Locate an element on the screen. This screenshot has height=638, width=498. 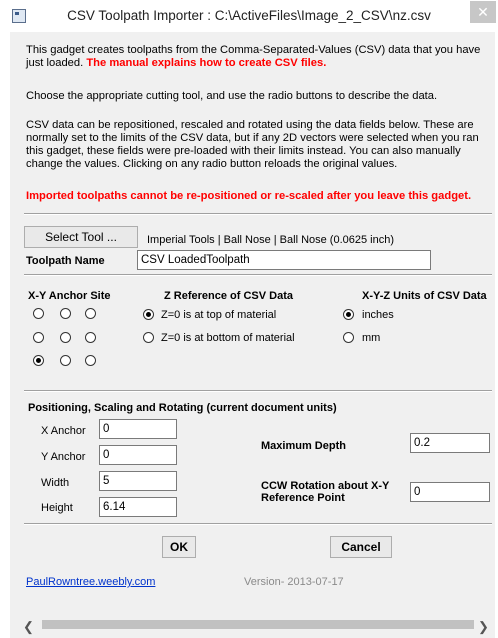
units-heading: X-Y-Z Units of CSV Data is located at coordinates (424, 296).